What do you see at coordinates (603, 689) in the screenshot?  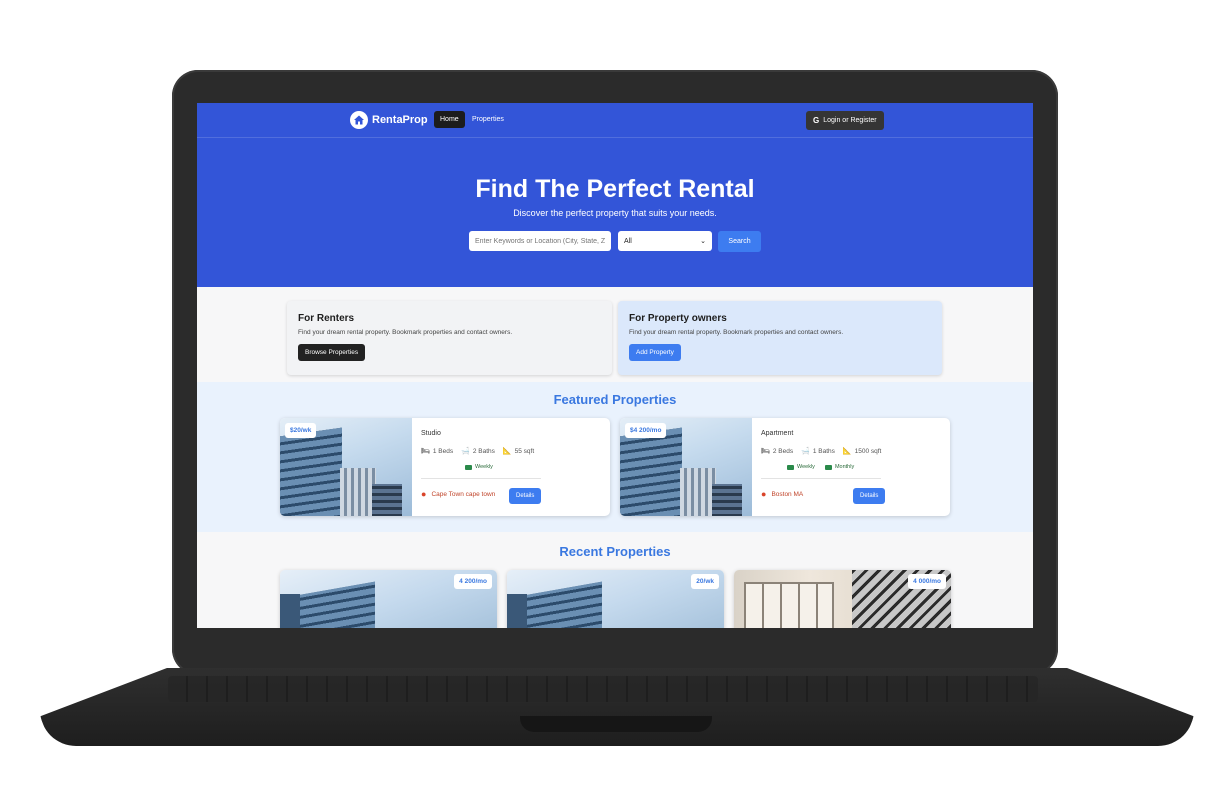 I see `laptop-keyboard` at bounding box center [603, 689].